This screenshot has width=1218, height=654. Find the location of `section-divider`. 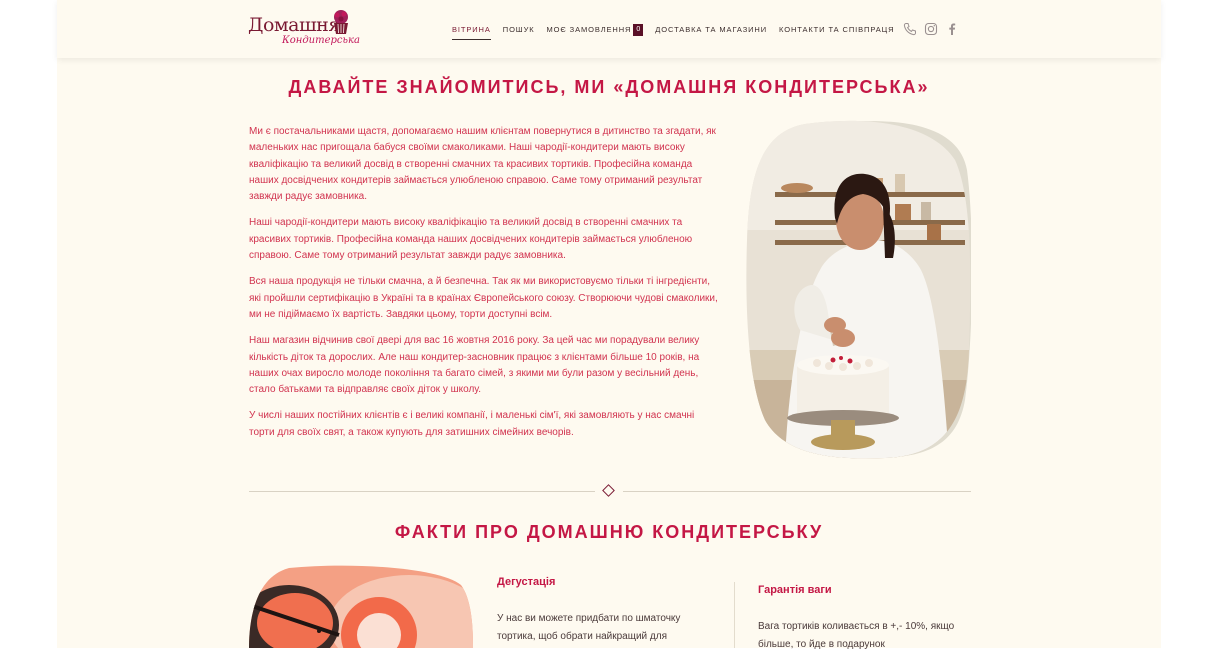

section-divider is located at coordinates (610, 491).